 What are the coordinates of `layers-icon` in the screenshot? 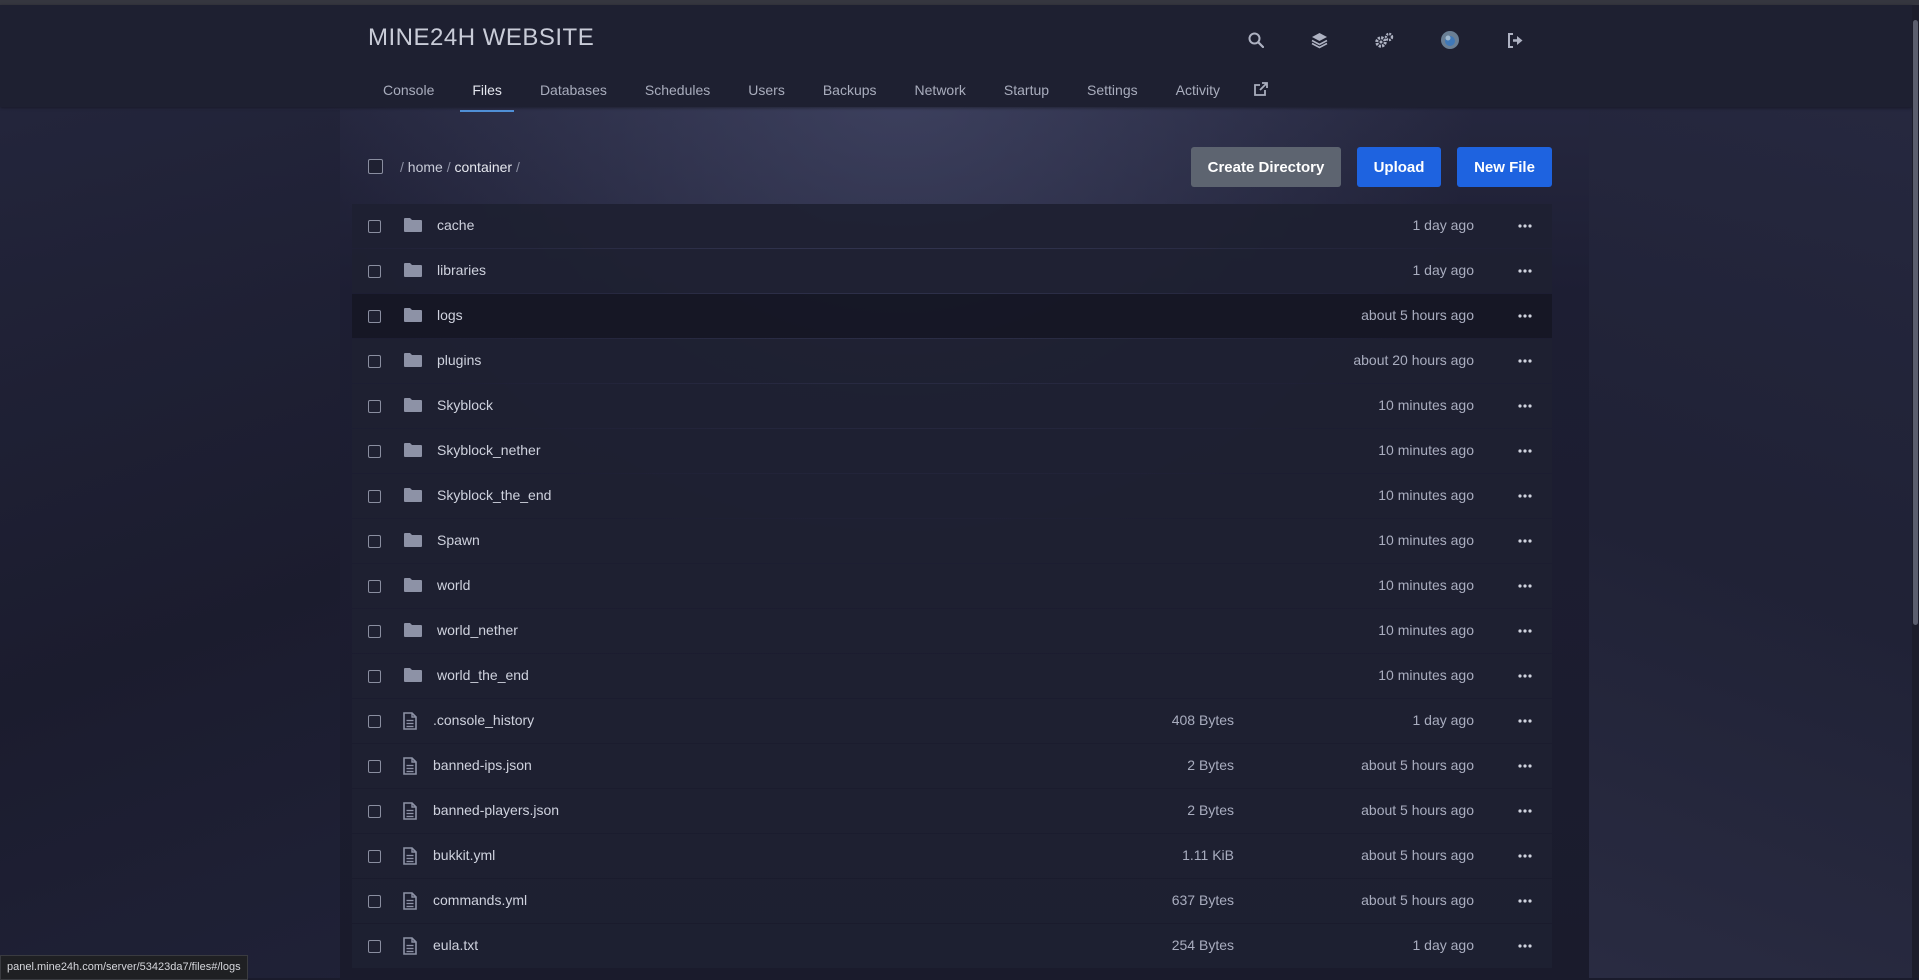 It's located at (1319, 40).